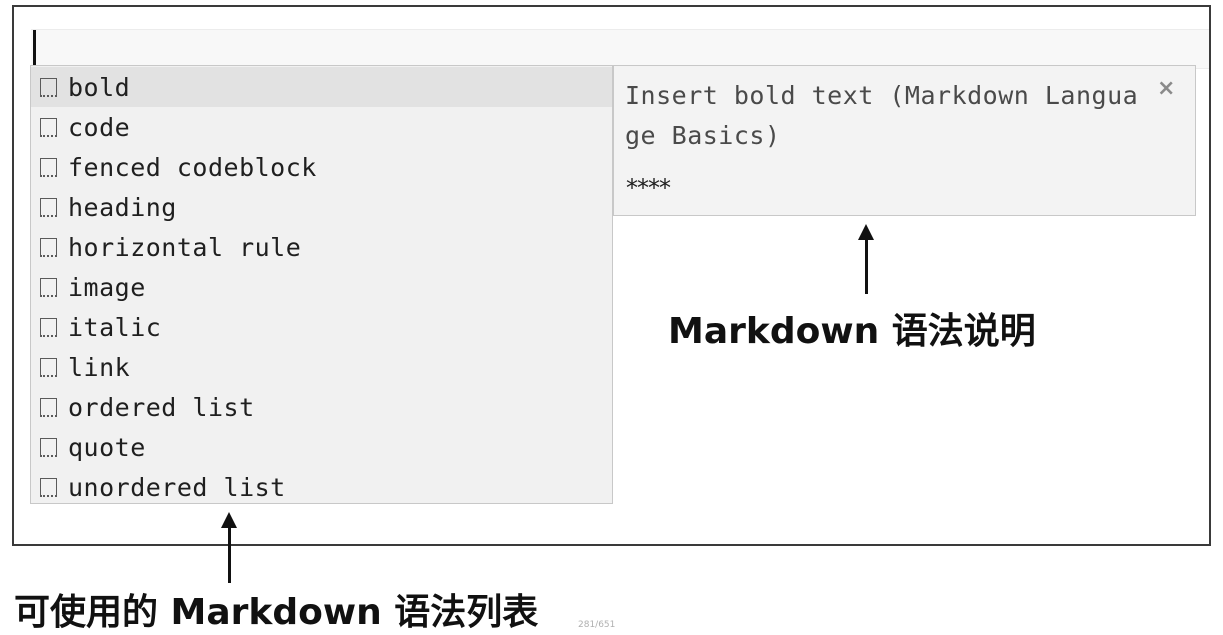 The image size is (1223, 635). What do you see at coordinates (321, 367) in the screenshot?
I see `hint-item-link: link` at bounding box center [321, 367].